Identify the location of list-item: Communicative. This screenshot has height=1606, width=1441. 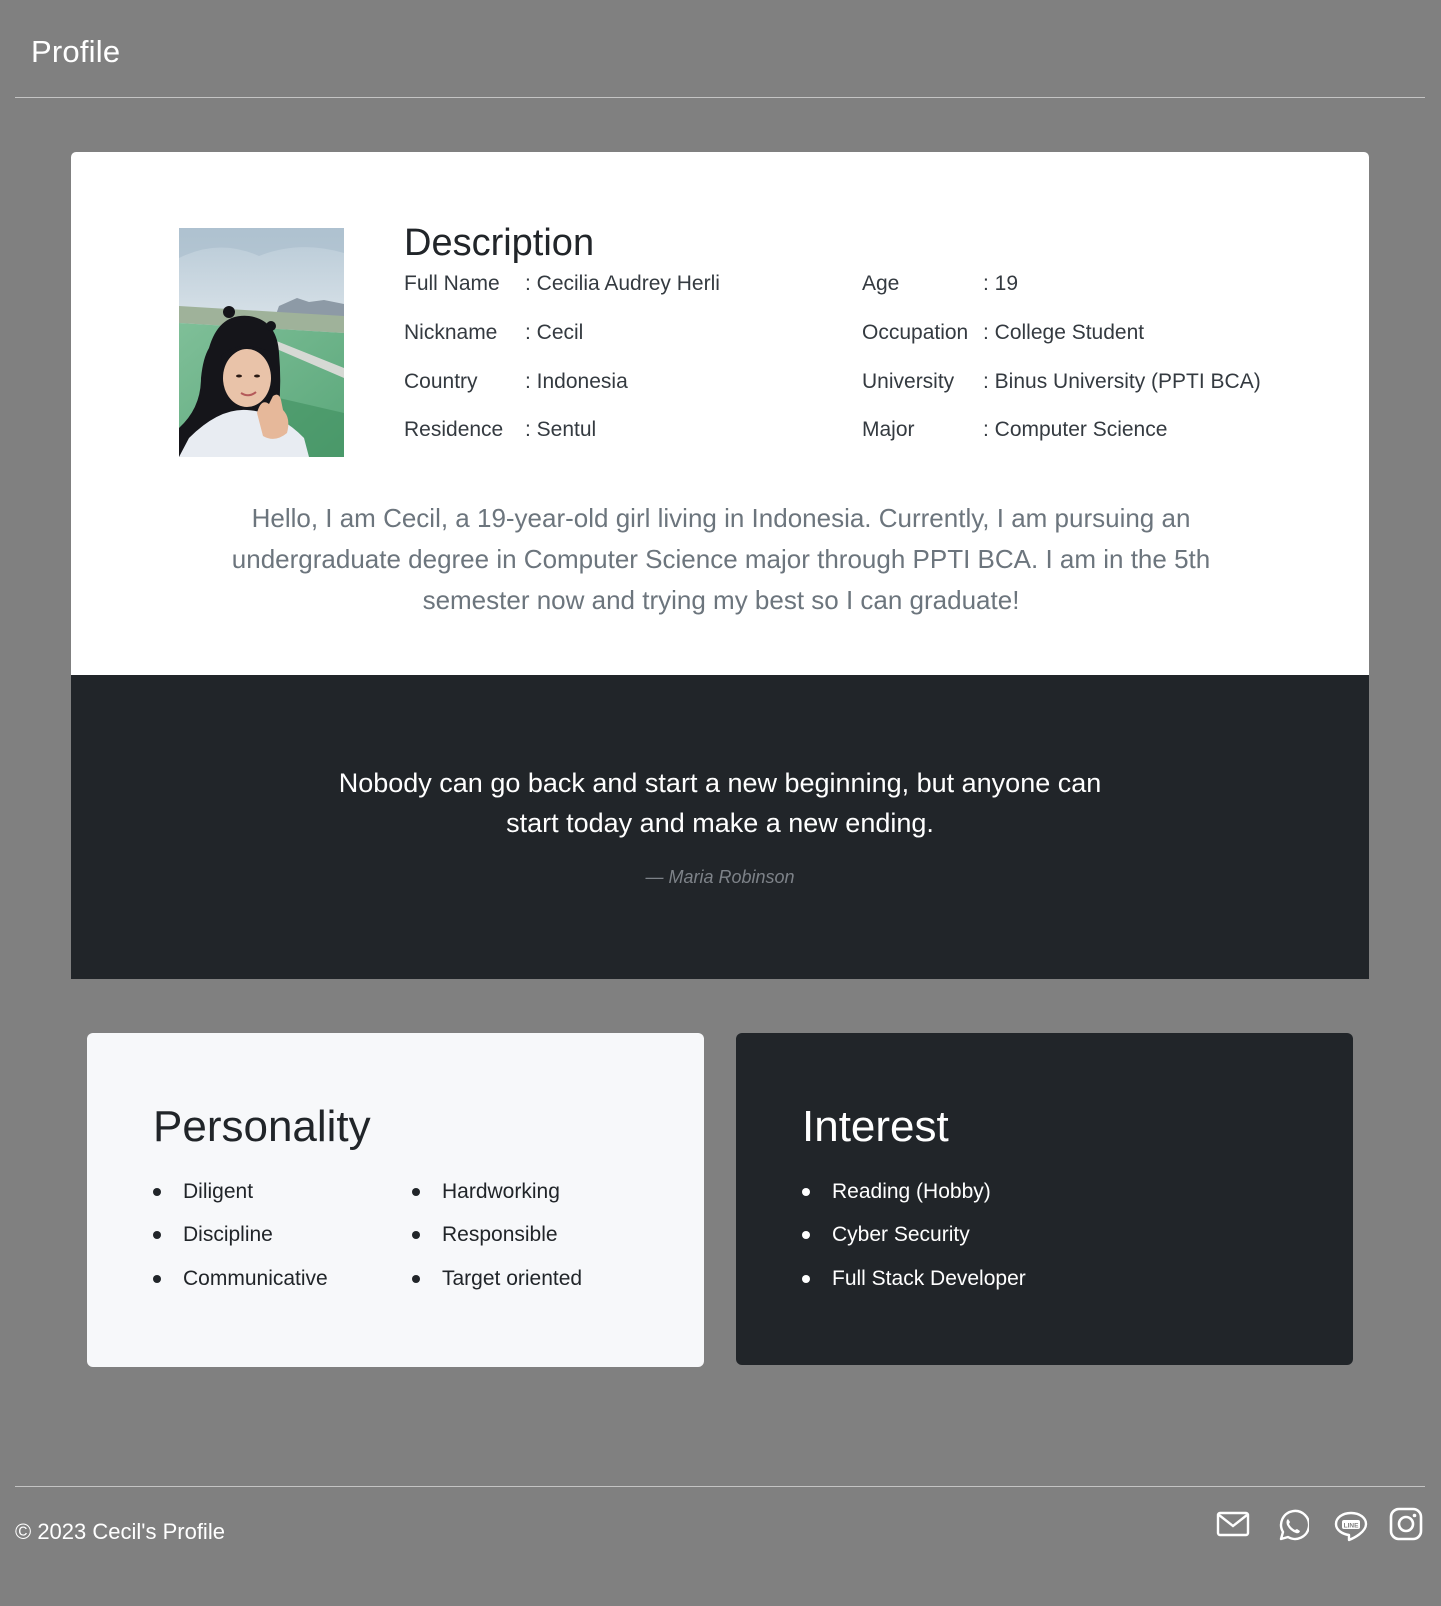
(240, 1279).